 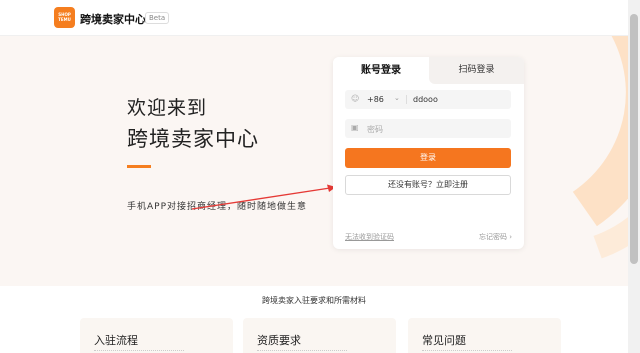 What do you see at coordinates (381, 70) in the screenshot?
I see `tab-account-login: 账号登录` at bounding box center [381, 70].